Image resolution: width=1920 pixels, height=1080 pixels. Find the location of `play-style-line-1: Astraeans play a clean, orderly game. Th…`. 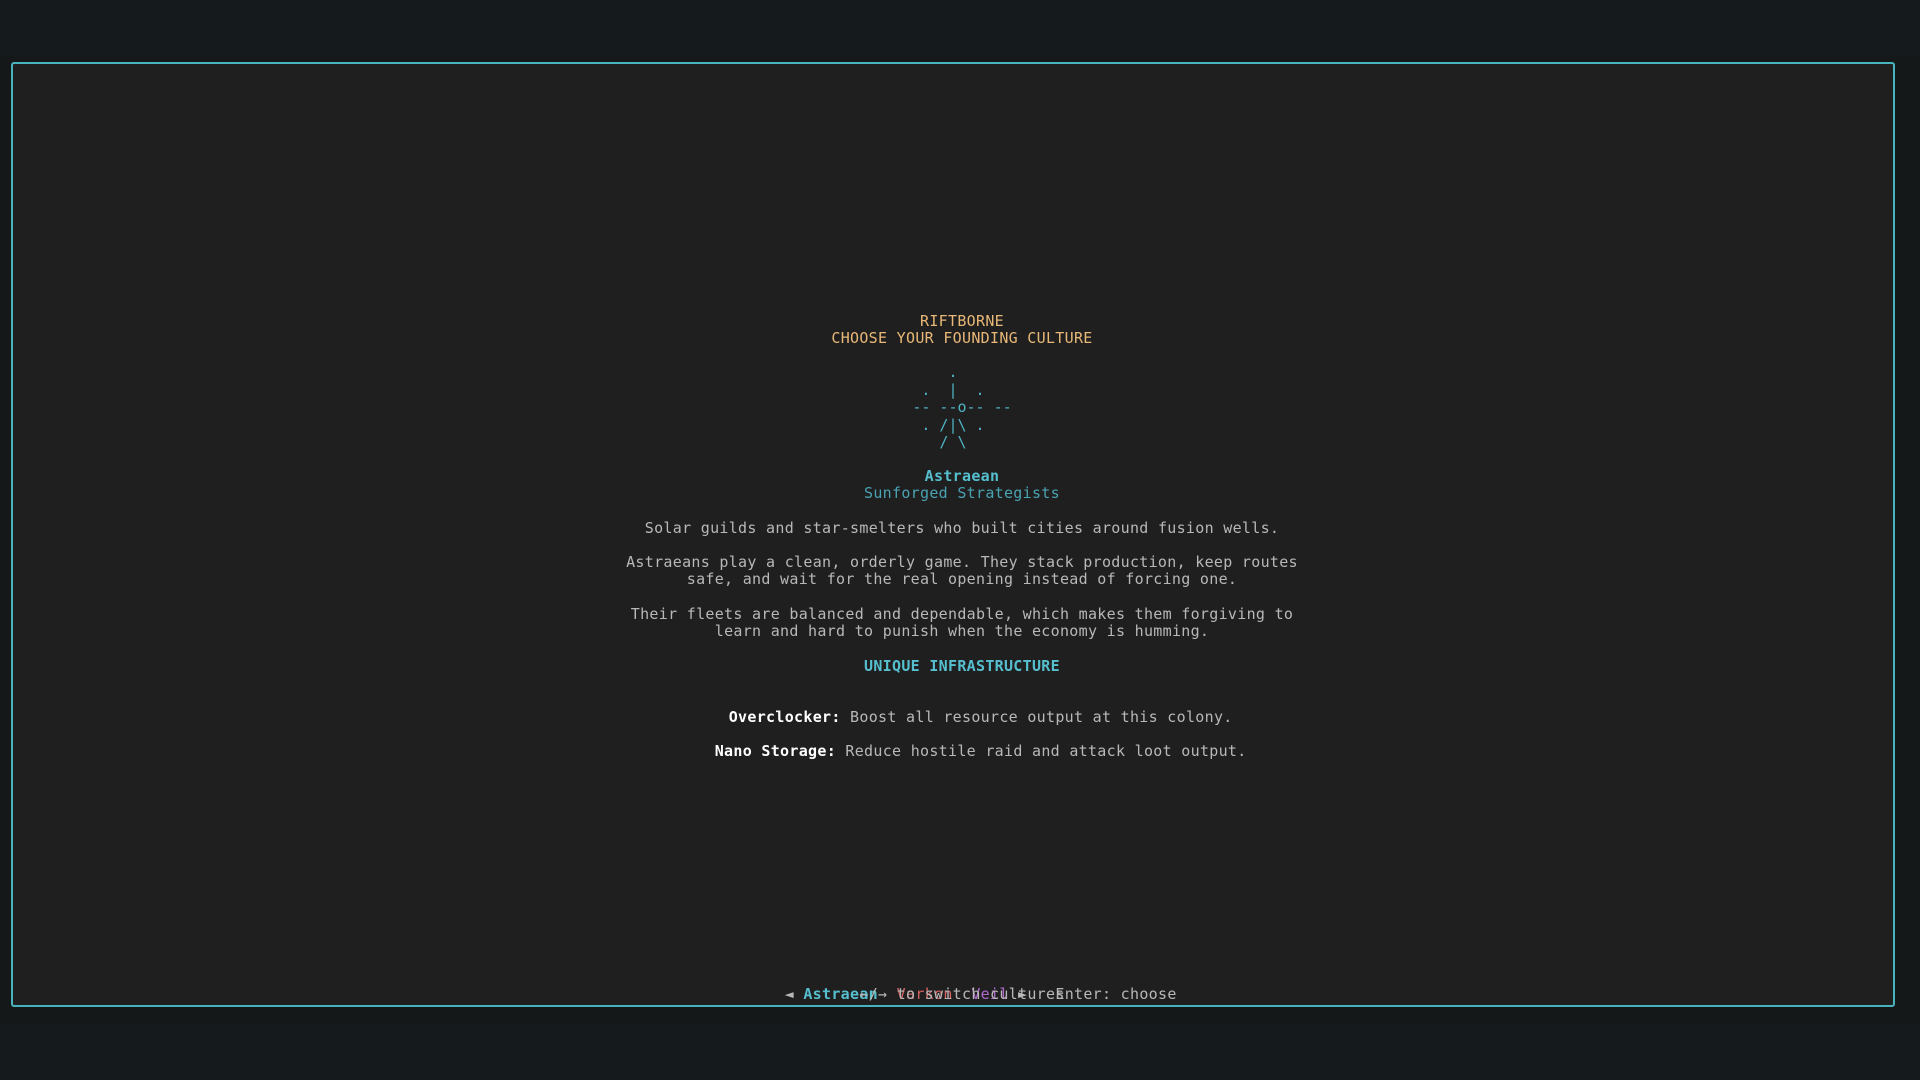

play-style-line-1: Astraeans play a clean, orderly game. Th… is located at coordinates (962, 562).